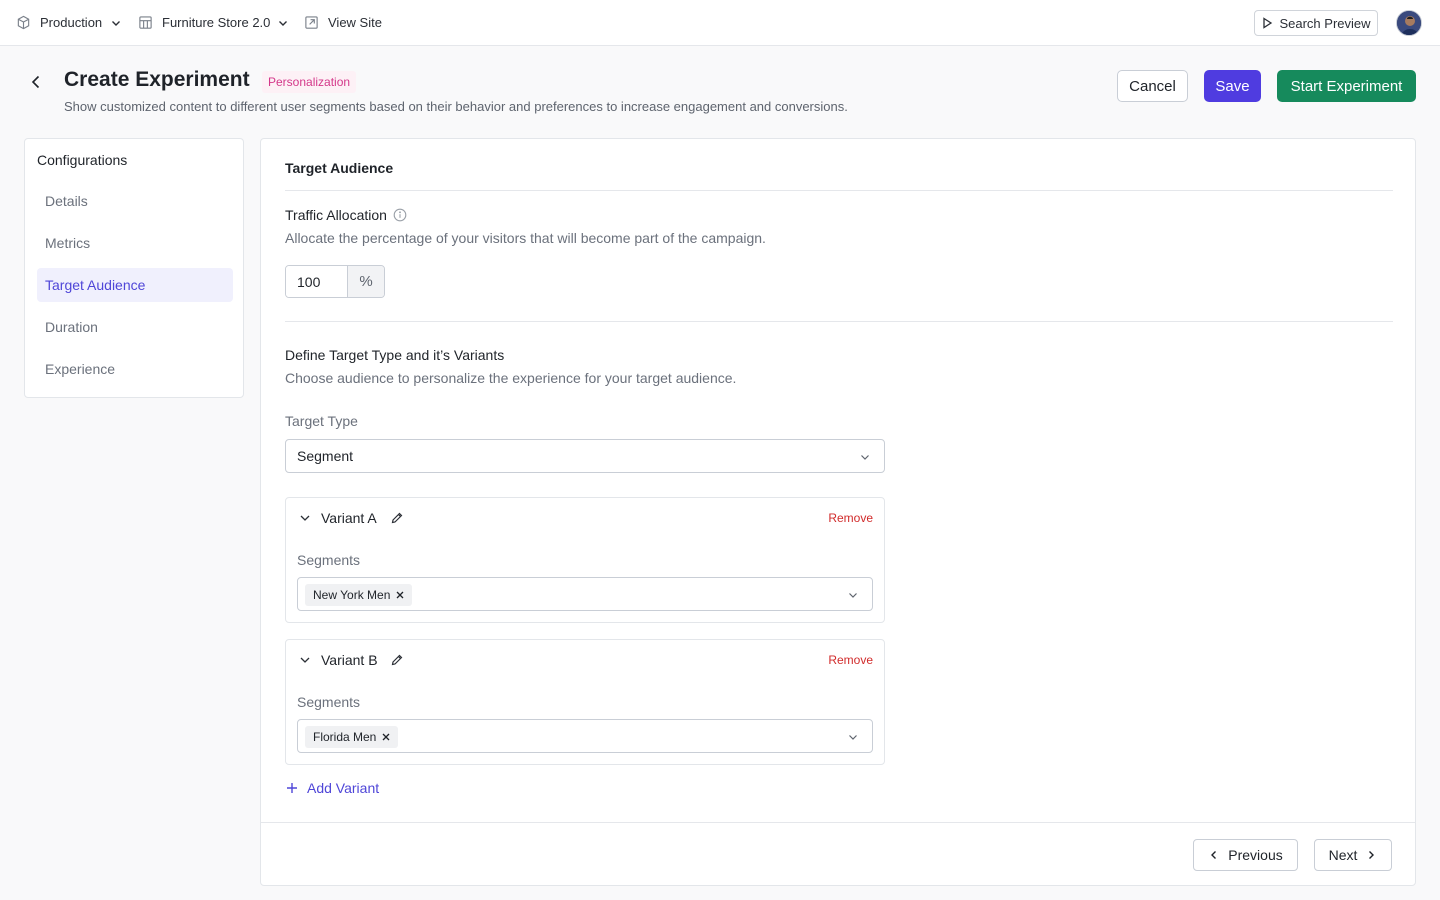 The image size is (1440, 900). Describe the element at coordinates (585, 456) in the screenshot. I see `target-type-select: Segment` at that location.